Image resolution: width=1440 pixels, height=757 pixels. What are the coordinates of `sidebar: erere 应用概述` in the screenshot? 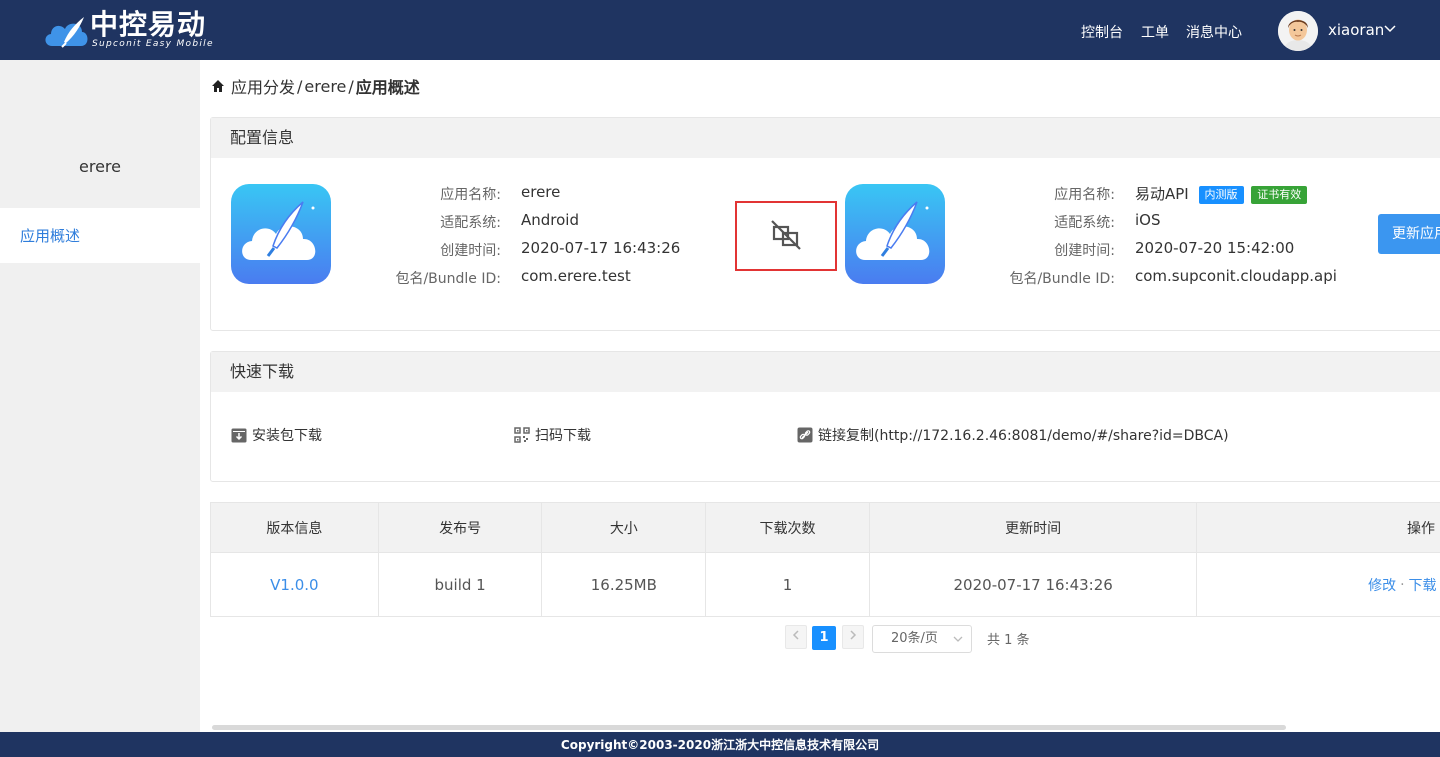 It's located at (100, 396).